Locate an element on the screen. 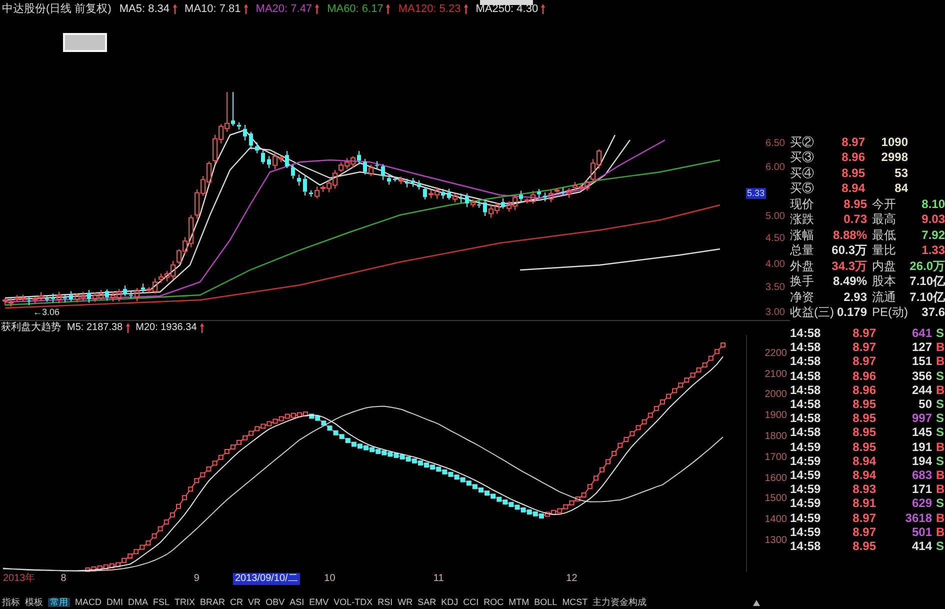 This screenshot has height=609, width=945. indicator-tab: OBV is located at coordinates (275, 602).